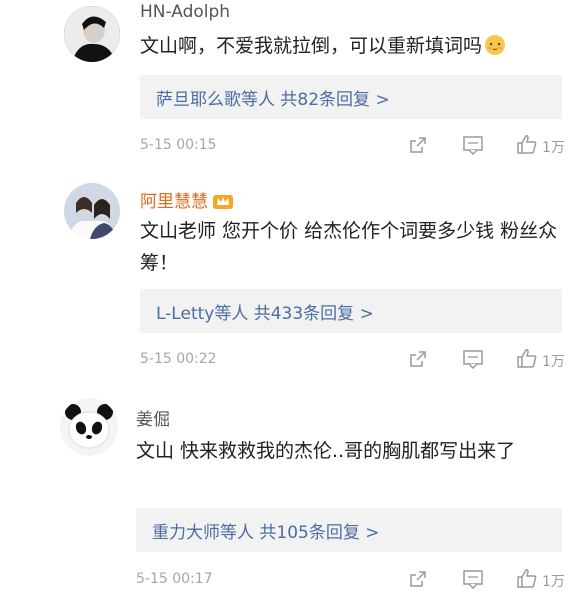 This screenshot has height=607, width=576. I want to click on username: 姜倔, so click(153, 417).